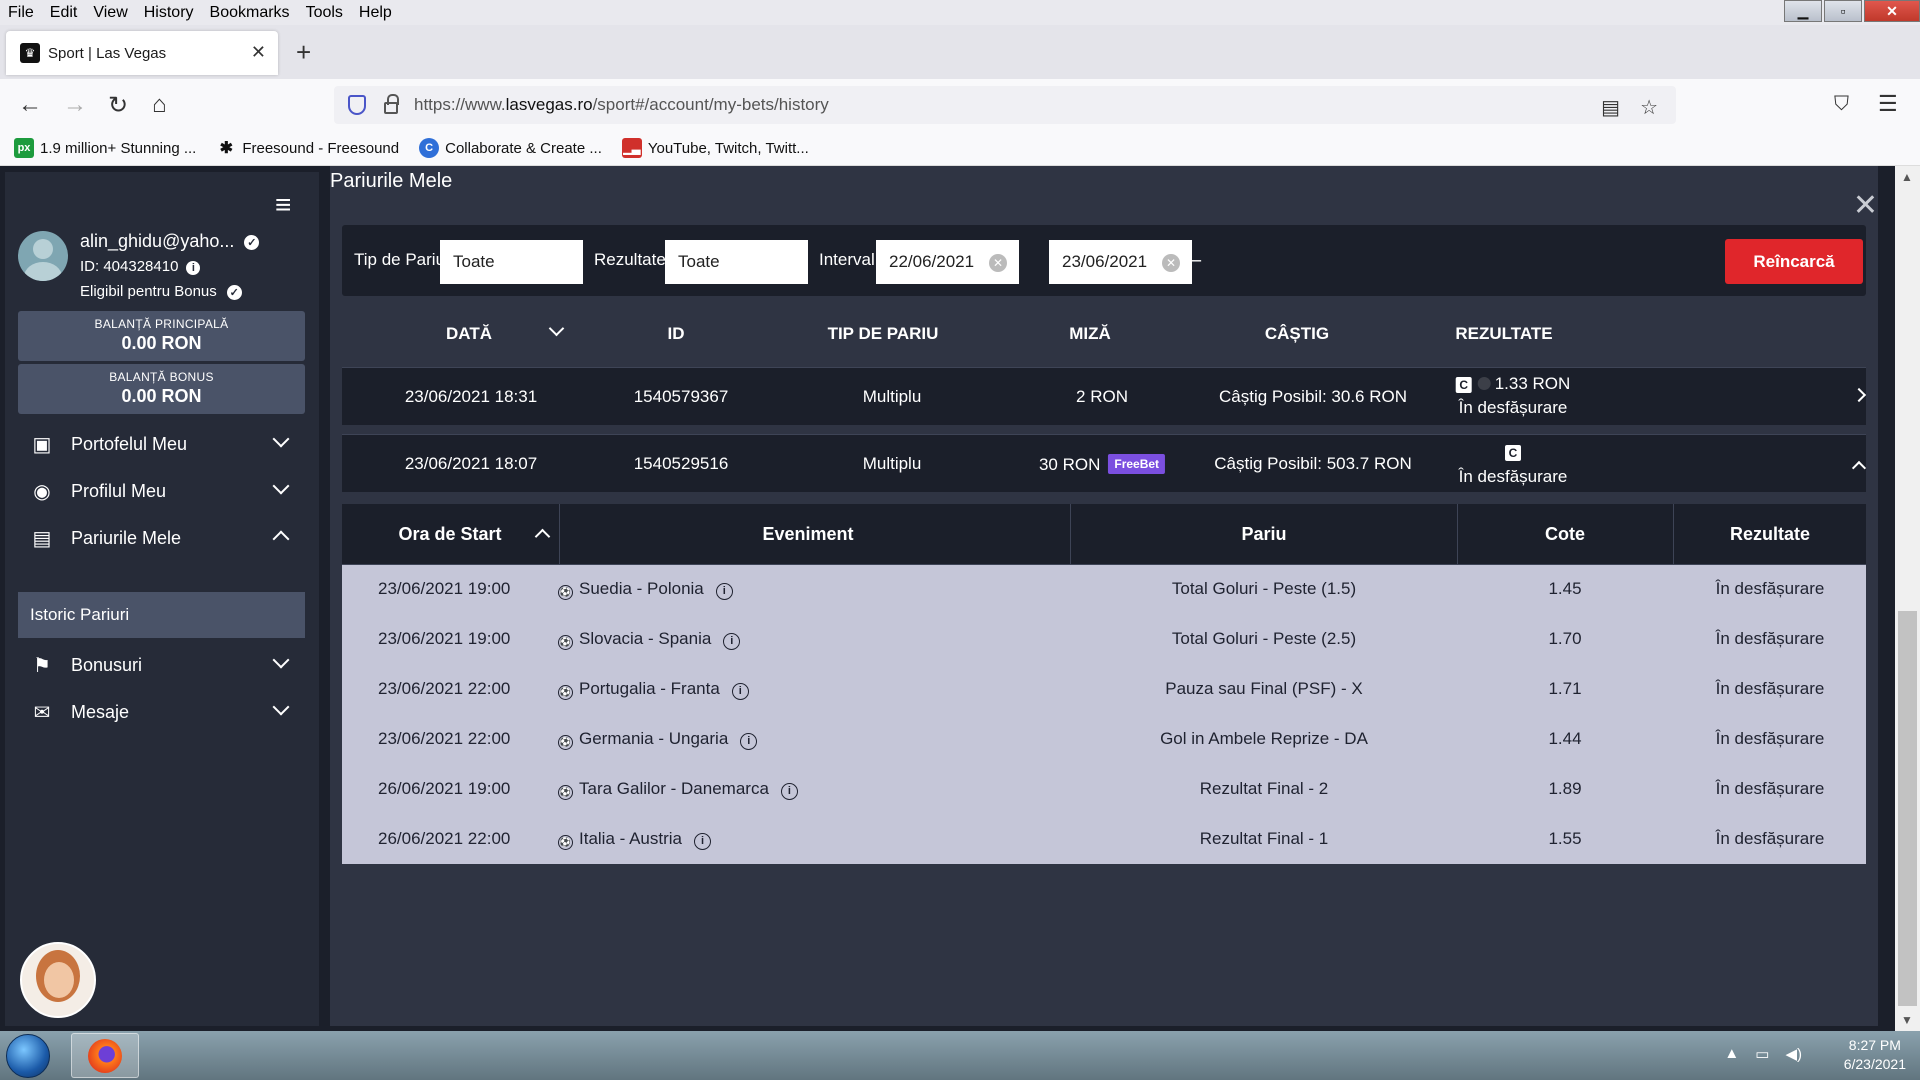 The width and height of the screenshot is (1920, 1080). Describe the element at coordinates (250, 13) in the screenshot. I see `menu-bookmarks: Bookmarks` at that location.